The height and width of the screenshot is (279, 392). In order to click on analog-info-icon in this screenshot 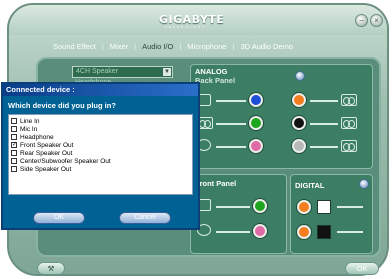, I will do `click(300, 76)`.